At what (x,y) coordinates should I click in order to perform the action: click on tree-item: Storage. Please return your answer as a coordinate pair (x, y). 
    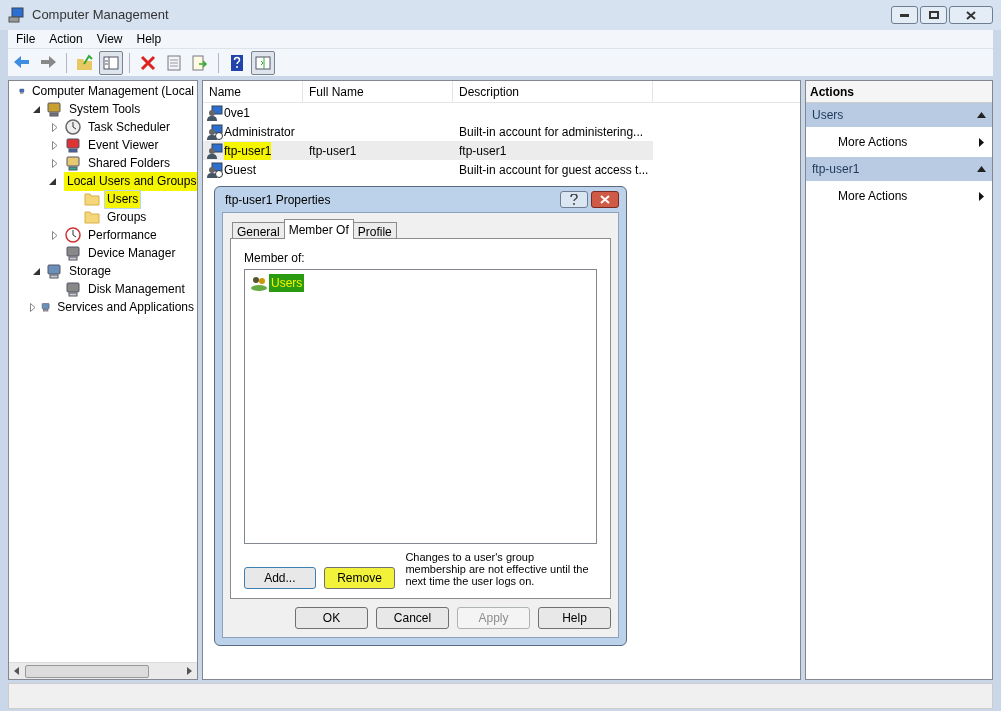
    Looking at the image, I should click on (90, 271).